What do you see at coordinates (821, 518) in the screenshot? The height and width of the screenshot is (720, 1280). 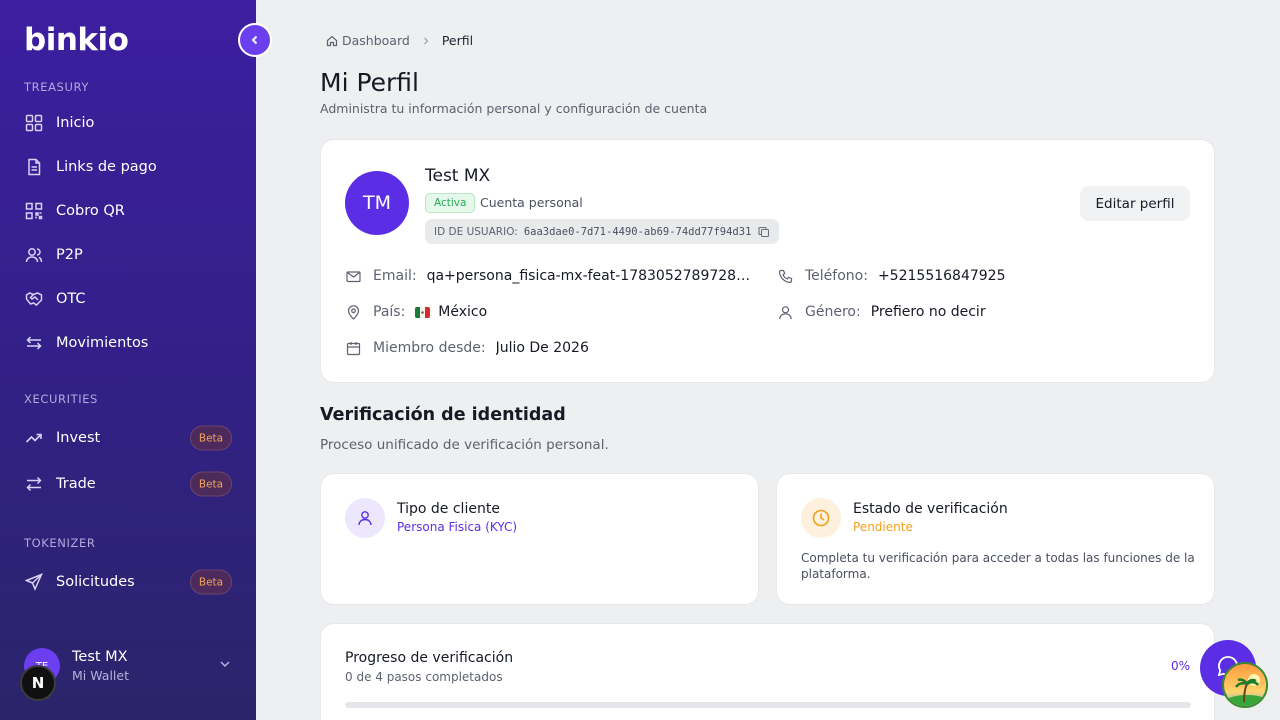 I see `clock-icon` at bounding box center [821, 518].